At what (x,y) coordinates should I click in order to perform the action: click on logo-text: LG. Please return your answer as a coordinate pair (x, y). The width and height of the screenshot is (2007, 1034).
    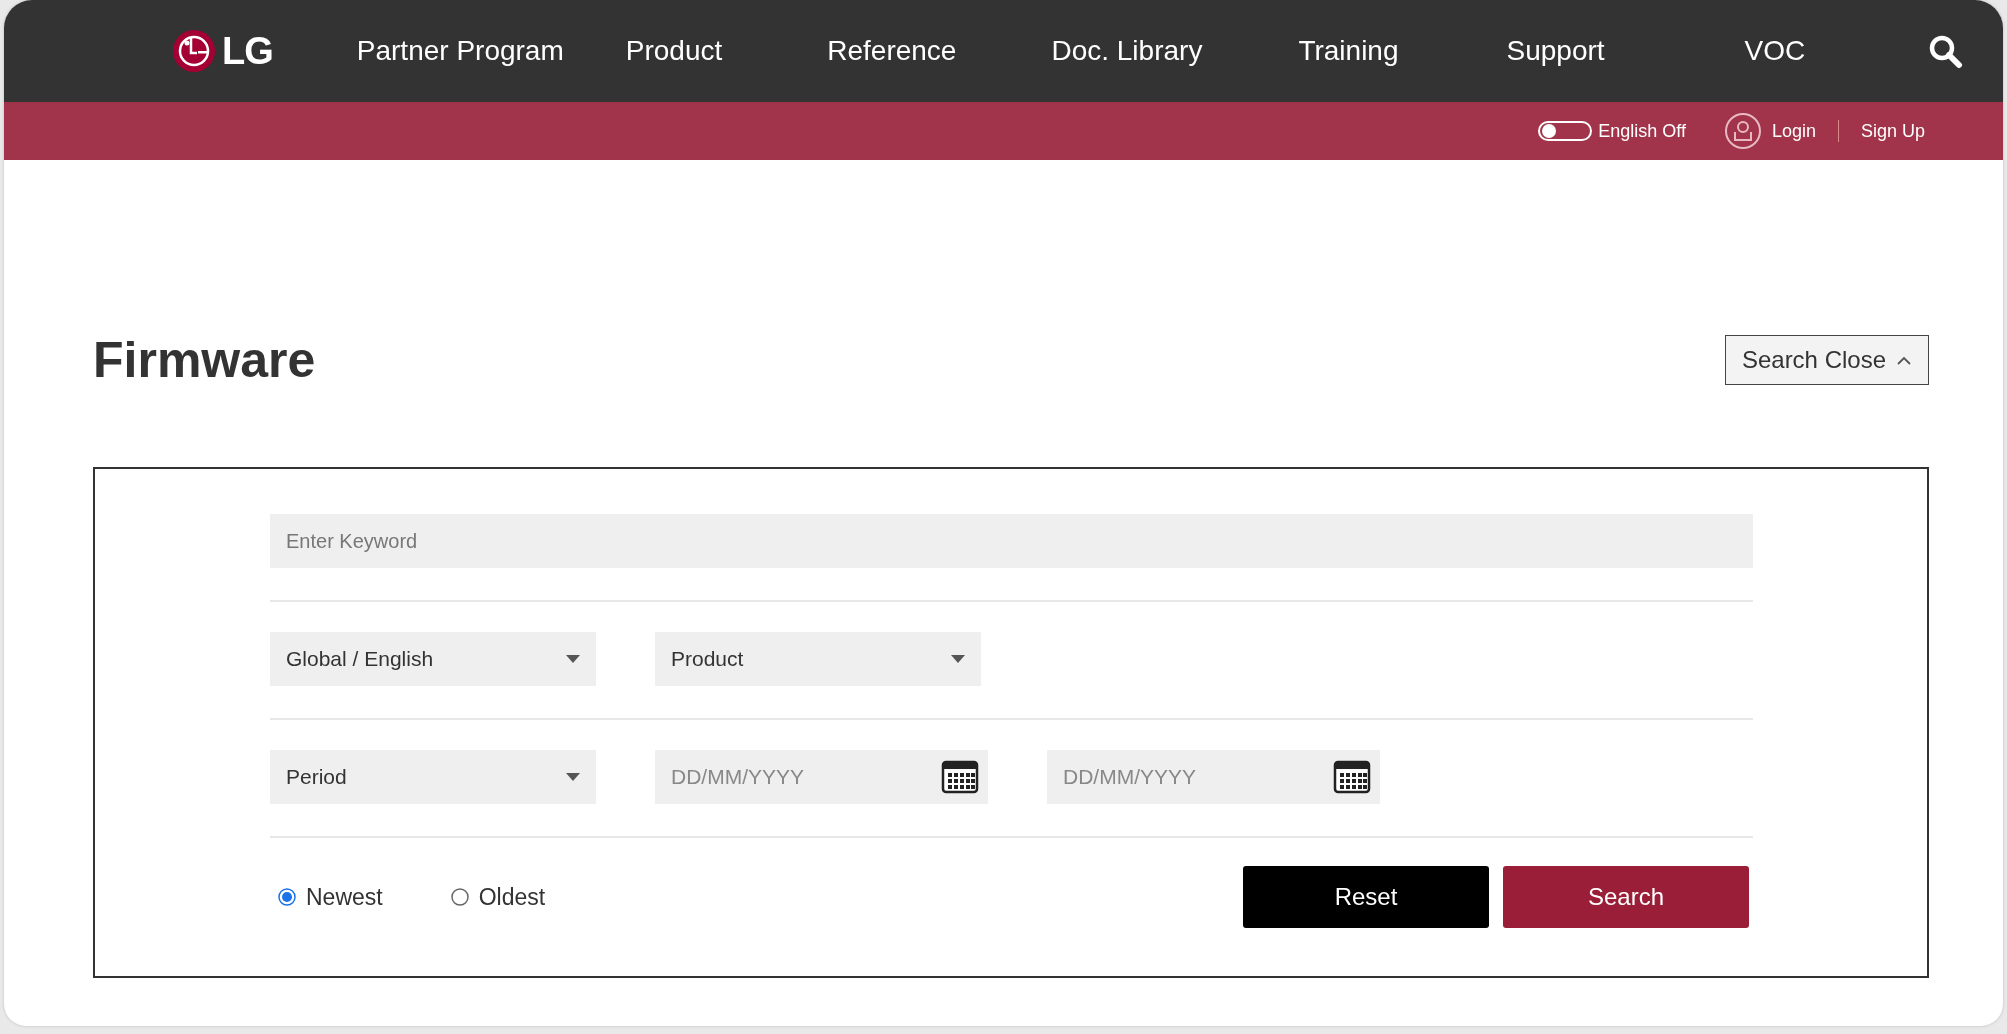
    Looking at the image, I should click on (247, 51).